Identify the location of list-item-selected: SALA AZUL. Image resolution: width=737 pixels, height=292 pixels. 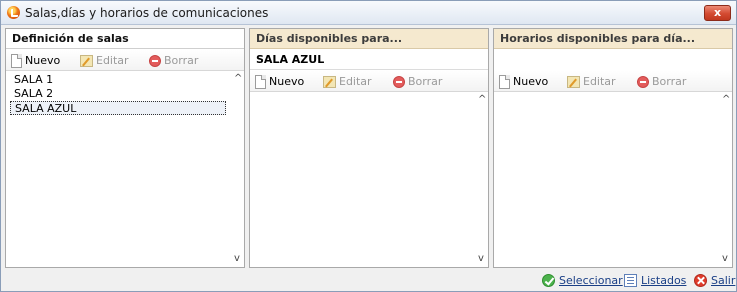
(118, 108).